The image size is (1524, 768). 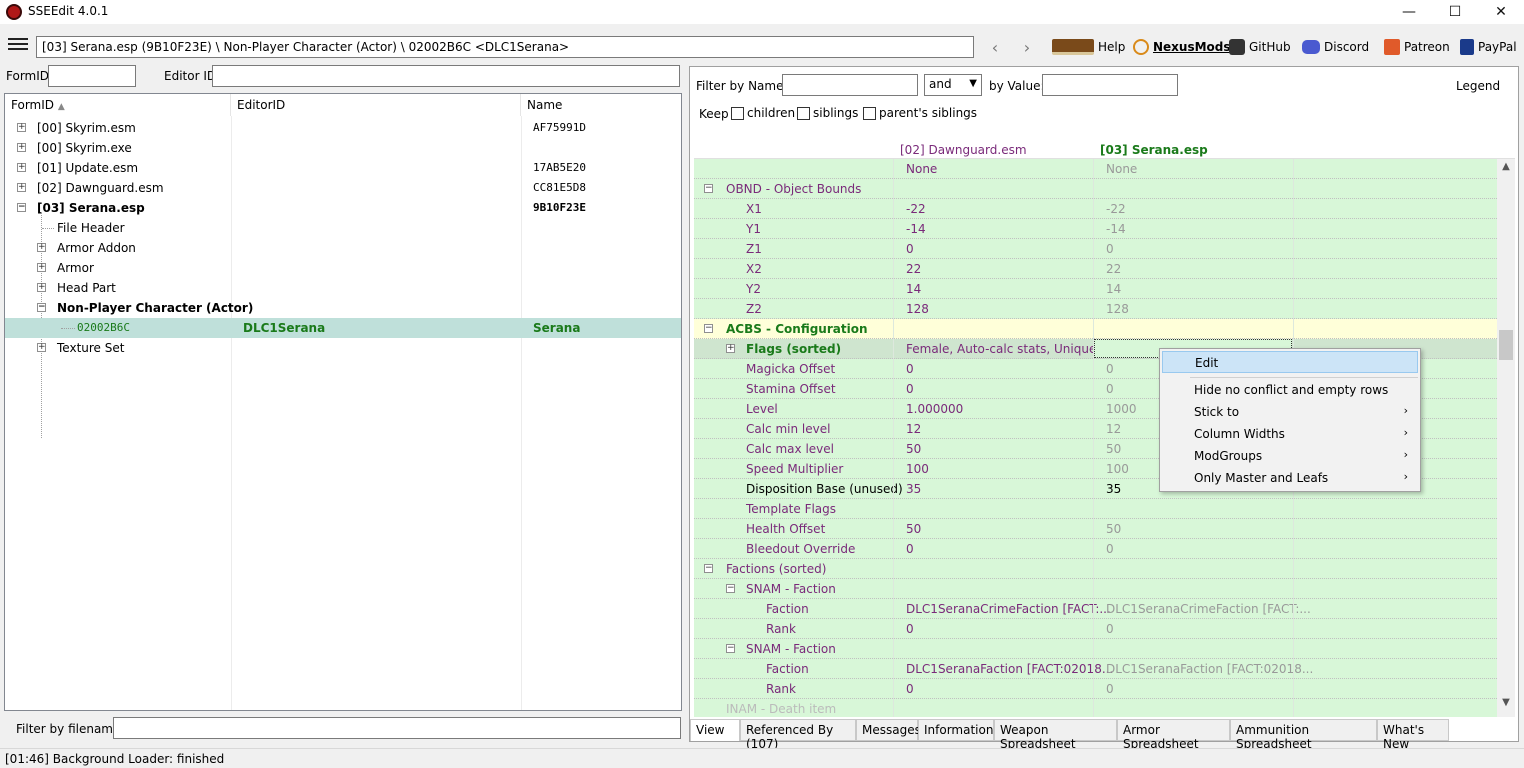 What do you see at coordinates (920, 113) in the screenshot?
I see `keep-parents-siblings-checkbox: parent's siblings` at bounding box center [920, 113].